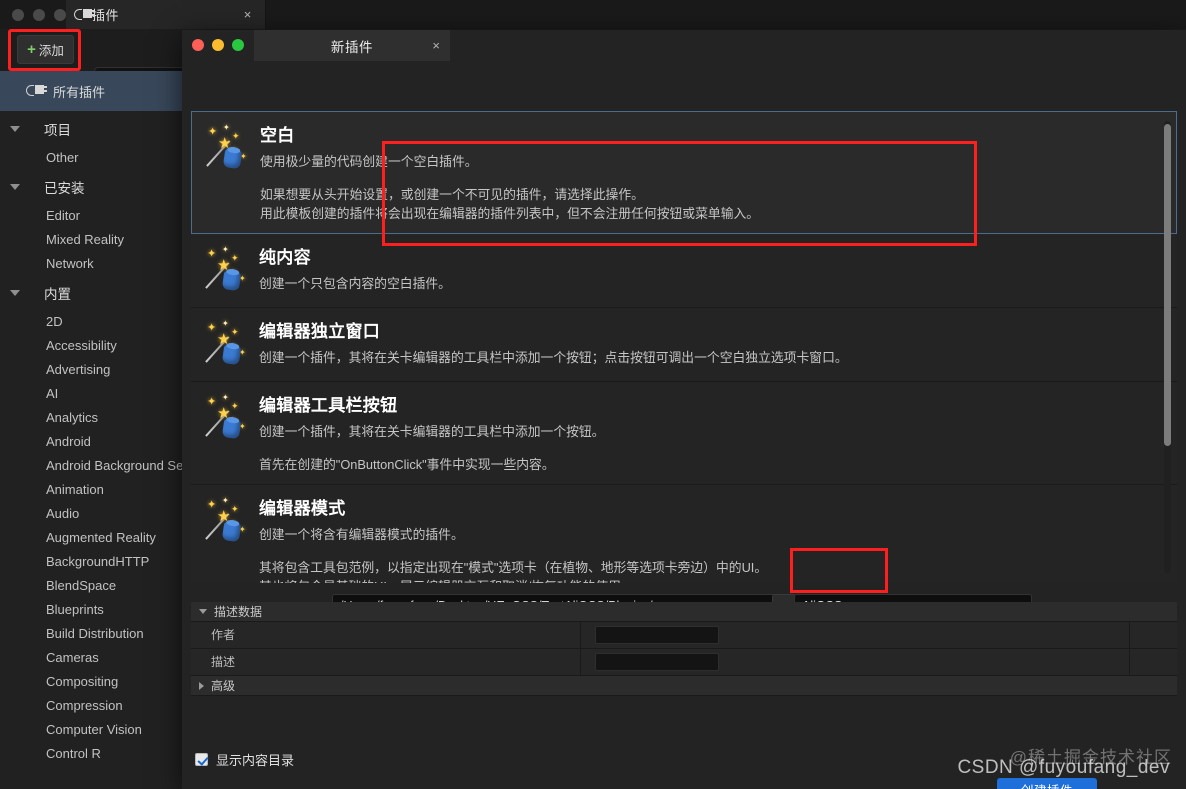  I want to click on property-row-author: 作者, so click(684, 635).